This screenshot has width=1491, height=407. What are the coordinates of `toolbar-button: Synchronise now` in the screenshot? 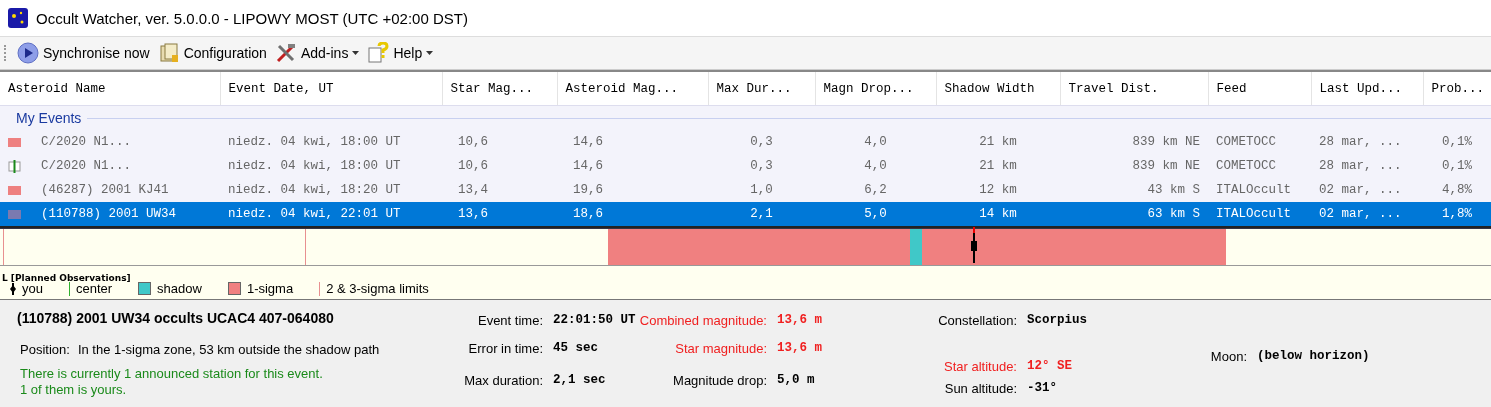 It's located at (83, 53).